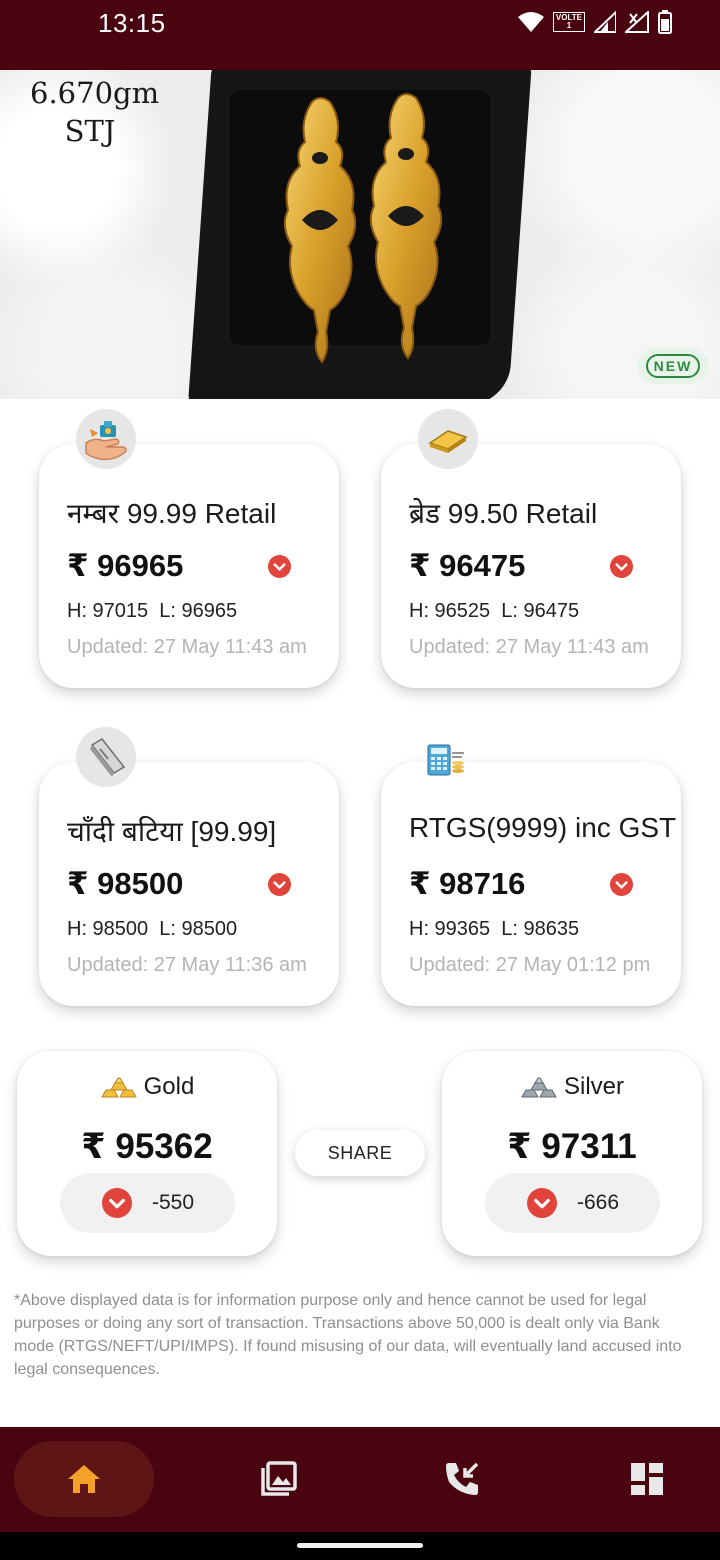 The height and width of the screenshot is (1560, 720). Describe the element at coordinates (106, 757) in the screenshot. I see `silver-bar-icon` at that location.